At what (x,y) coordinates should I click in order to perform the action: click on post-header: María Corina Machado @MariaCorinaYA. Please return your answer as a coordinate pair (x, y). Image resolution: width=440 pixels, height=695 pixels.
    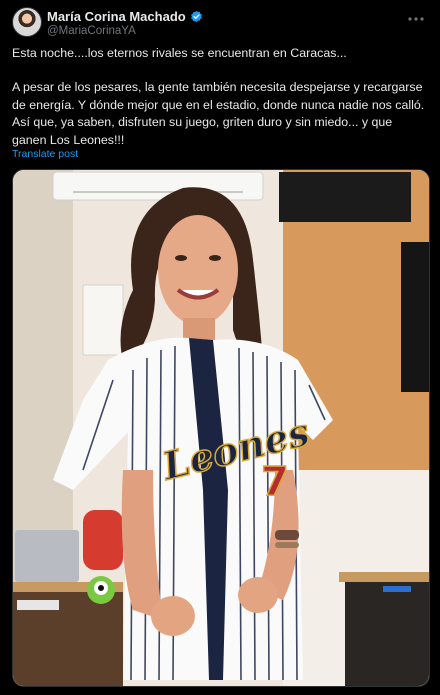
    Looking at the image, I should click on (220, 23).